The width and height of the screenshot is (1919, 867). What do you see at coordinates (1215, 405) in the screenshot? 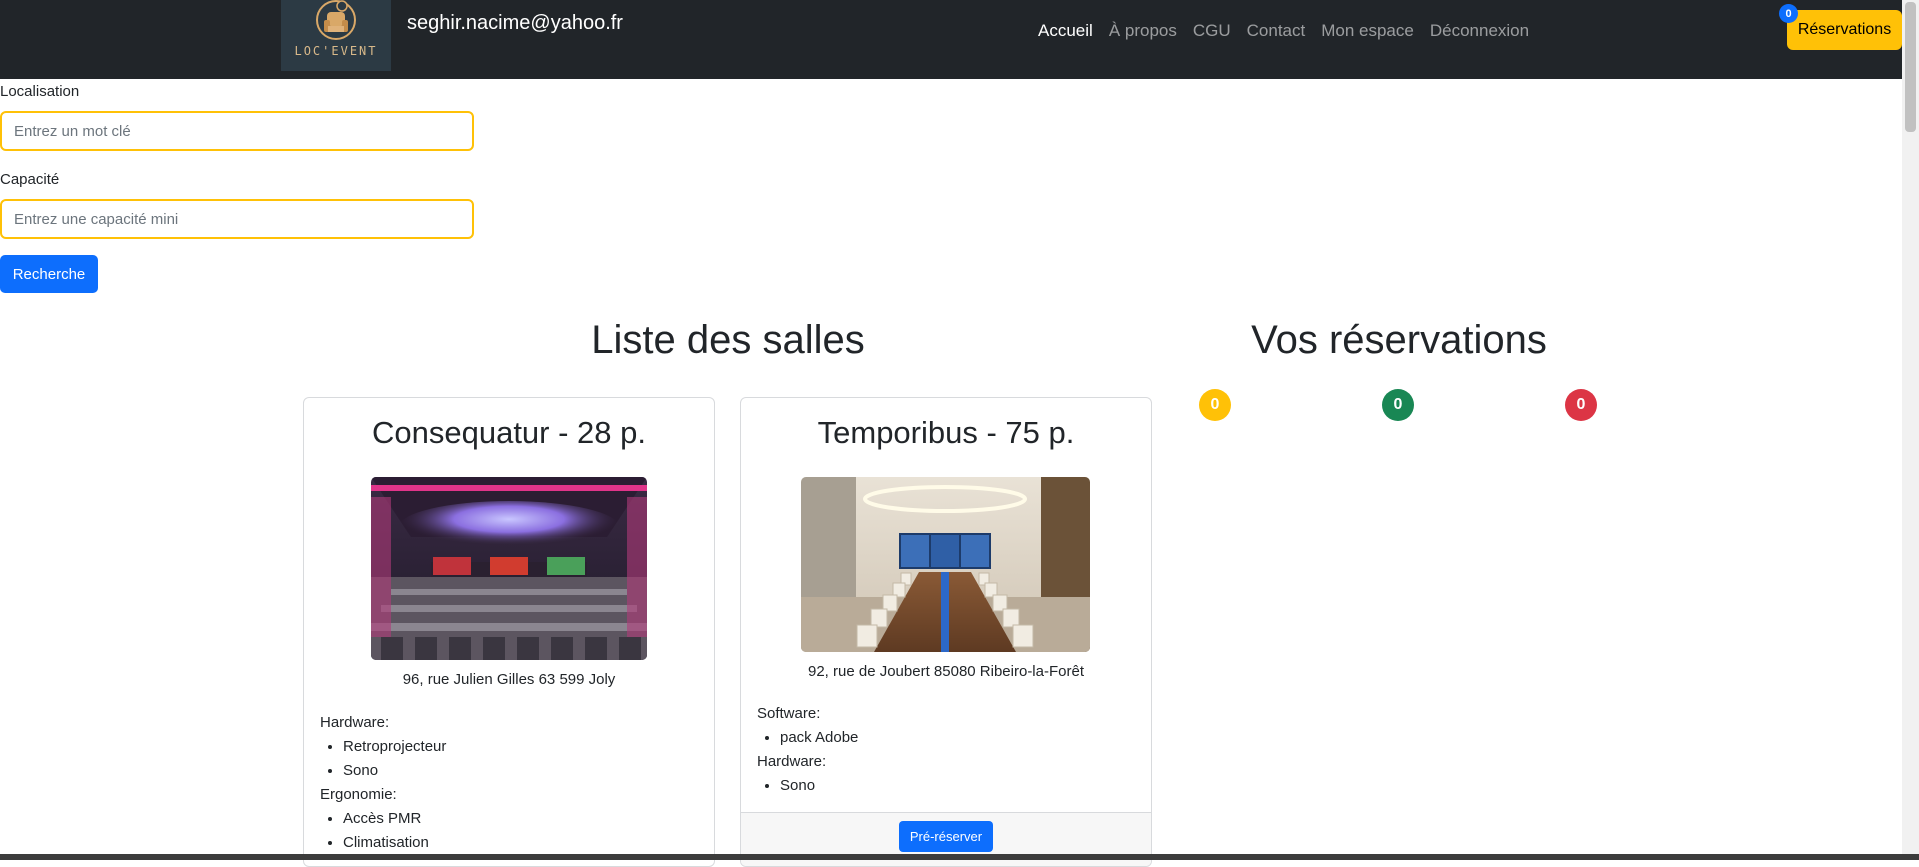
I see `pending-count-badge: 0` at bounding box center [1215, 405].